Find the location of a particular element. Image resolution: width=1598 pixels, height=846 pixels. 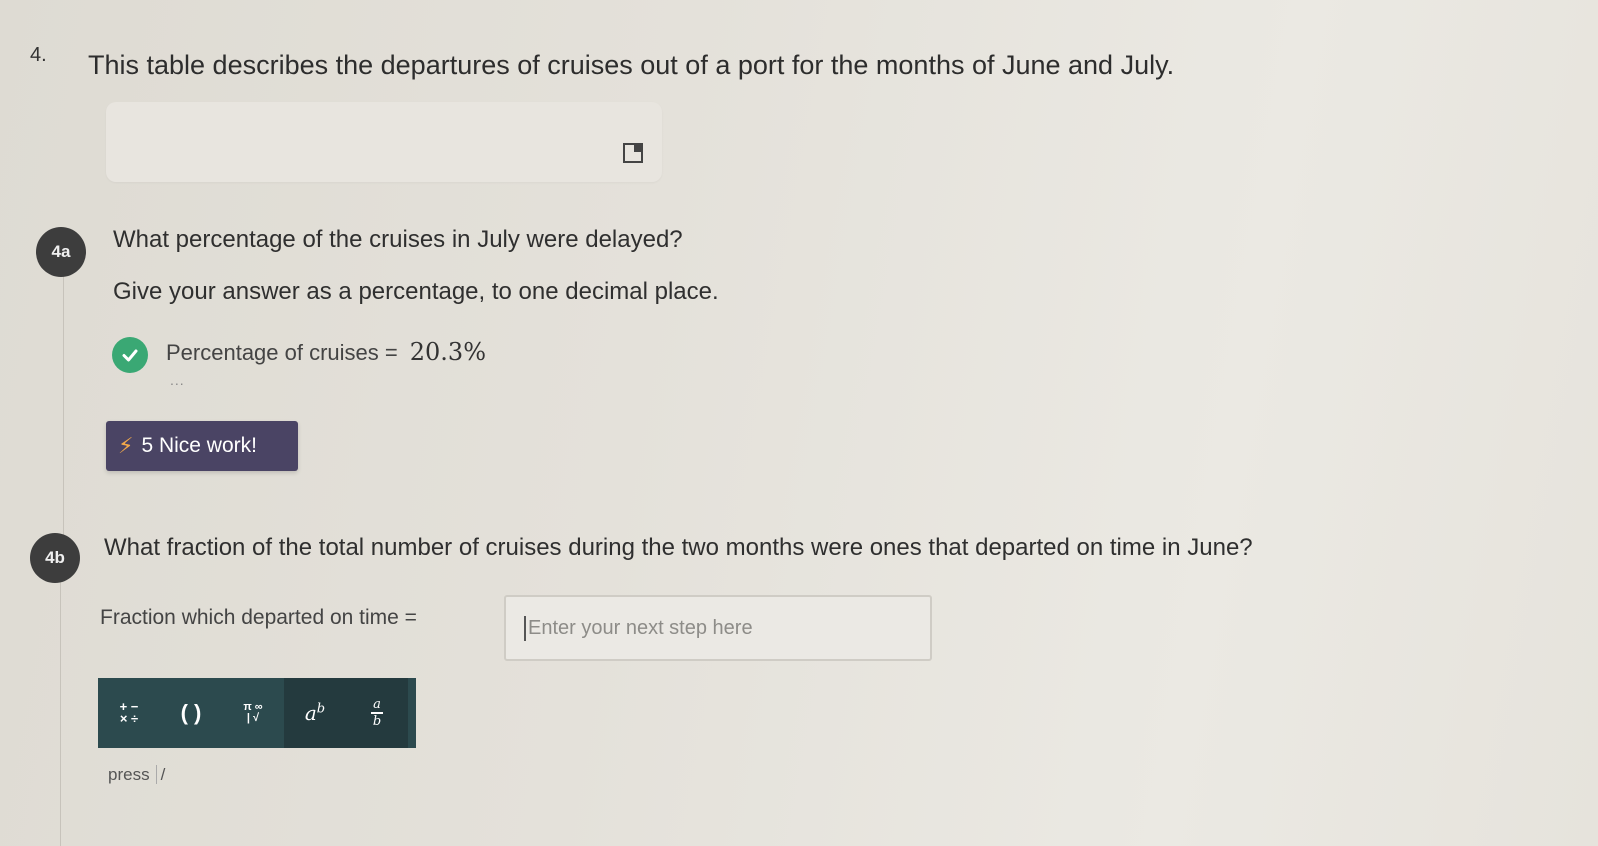

answer-input-box is located at coordinates (718, 628).